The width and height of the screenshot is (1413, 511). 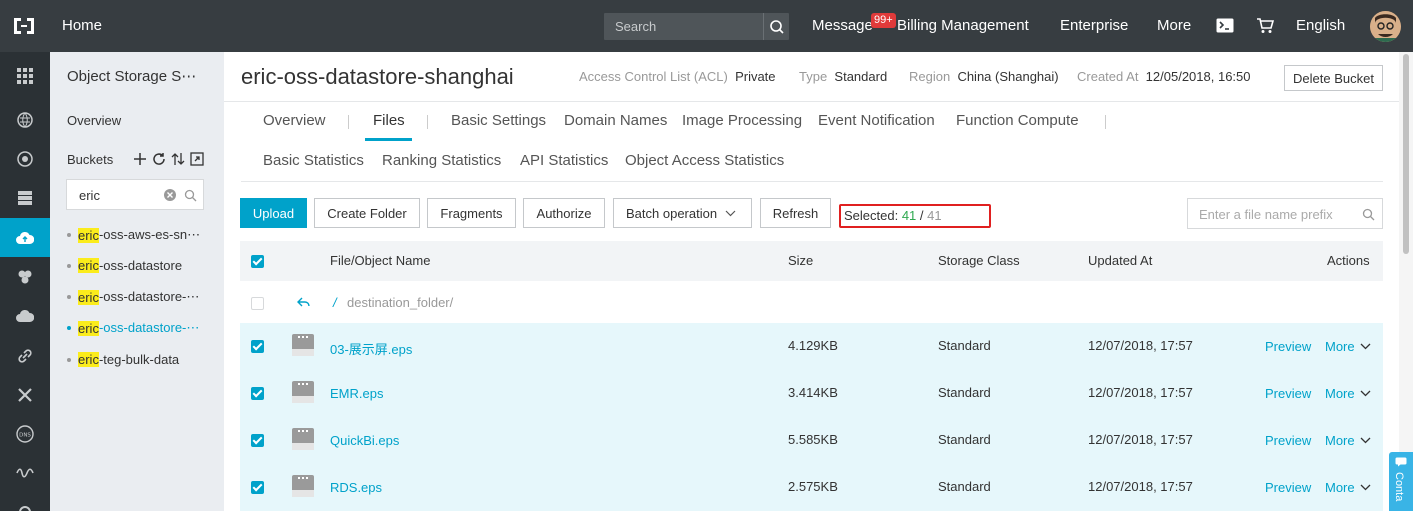 What do you see at coordinates (25, 119) in the screenshot?
I see `globe-icon` at bounding box center [25, 119].